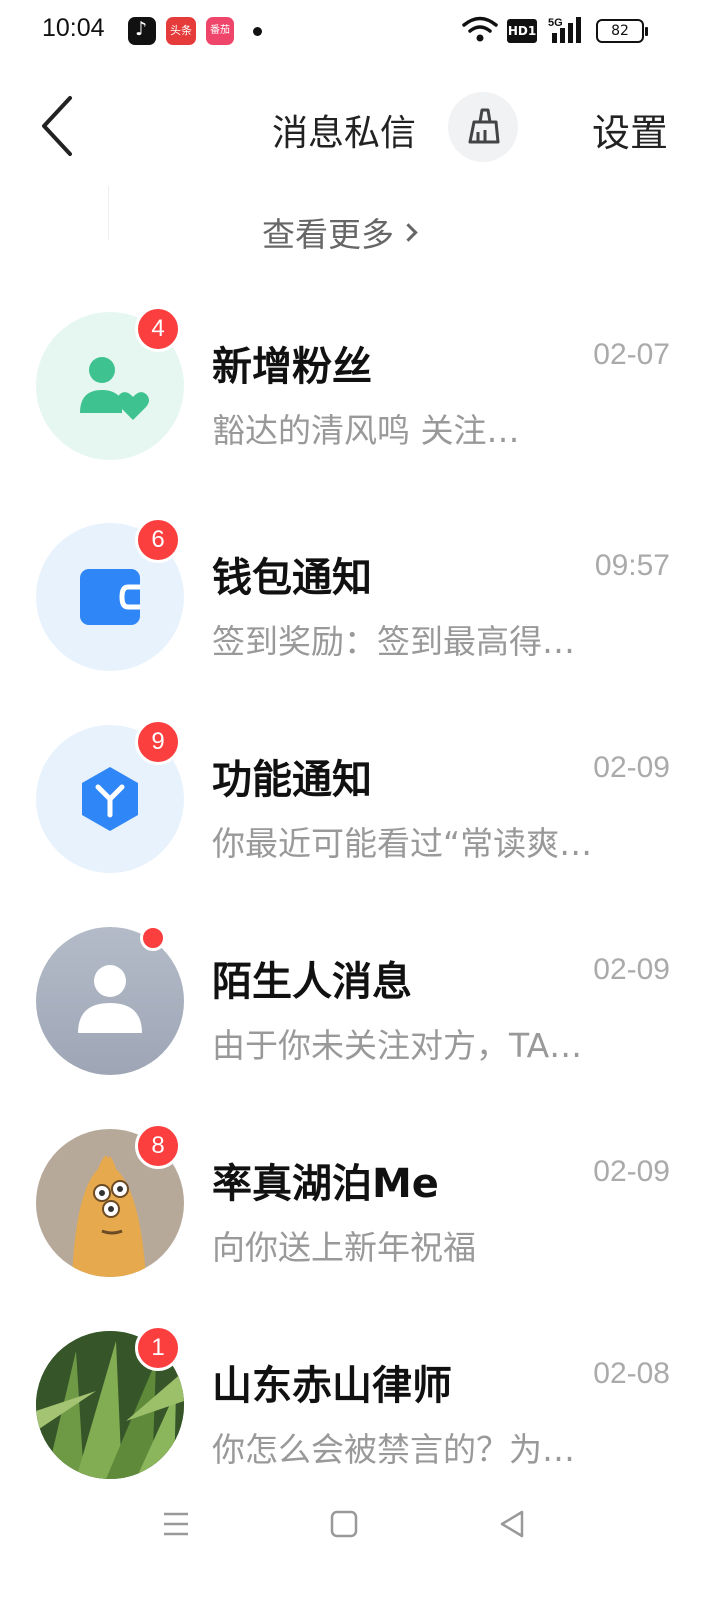 This screenshot has height=1600, width=720. What do you see at coordinates (631, 354) in the screenshot?
I see `message-time: 02-07` at bounding box center [631, 354].